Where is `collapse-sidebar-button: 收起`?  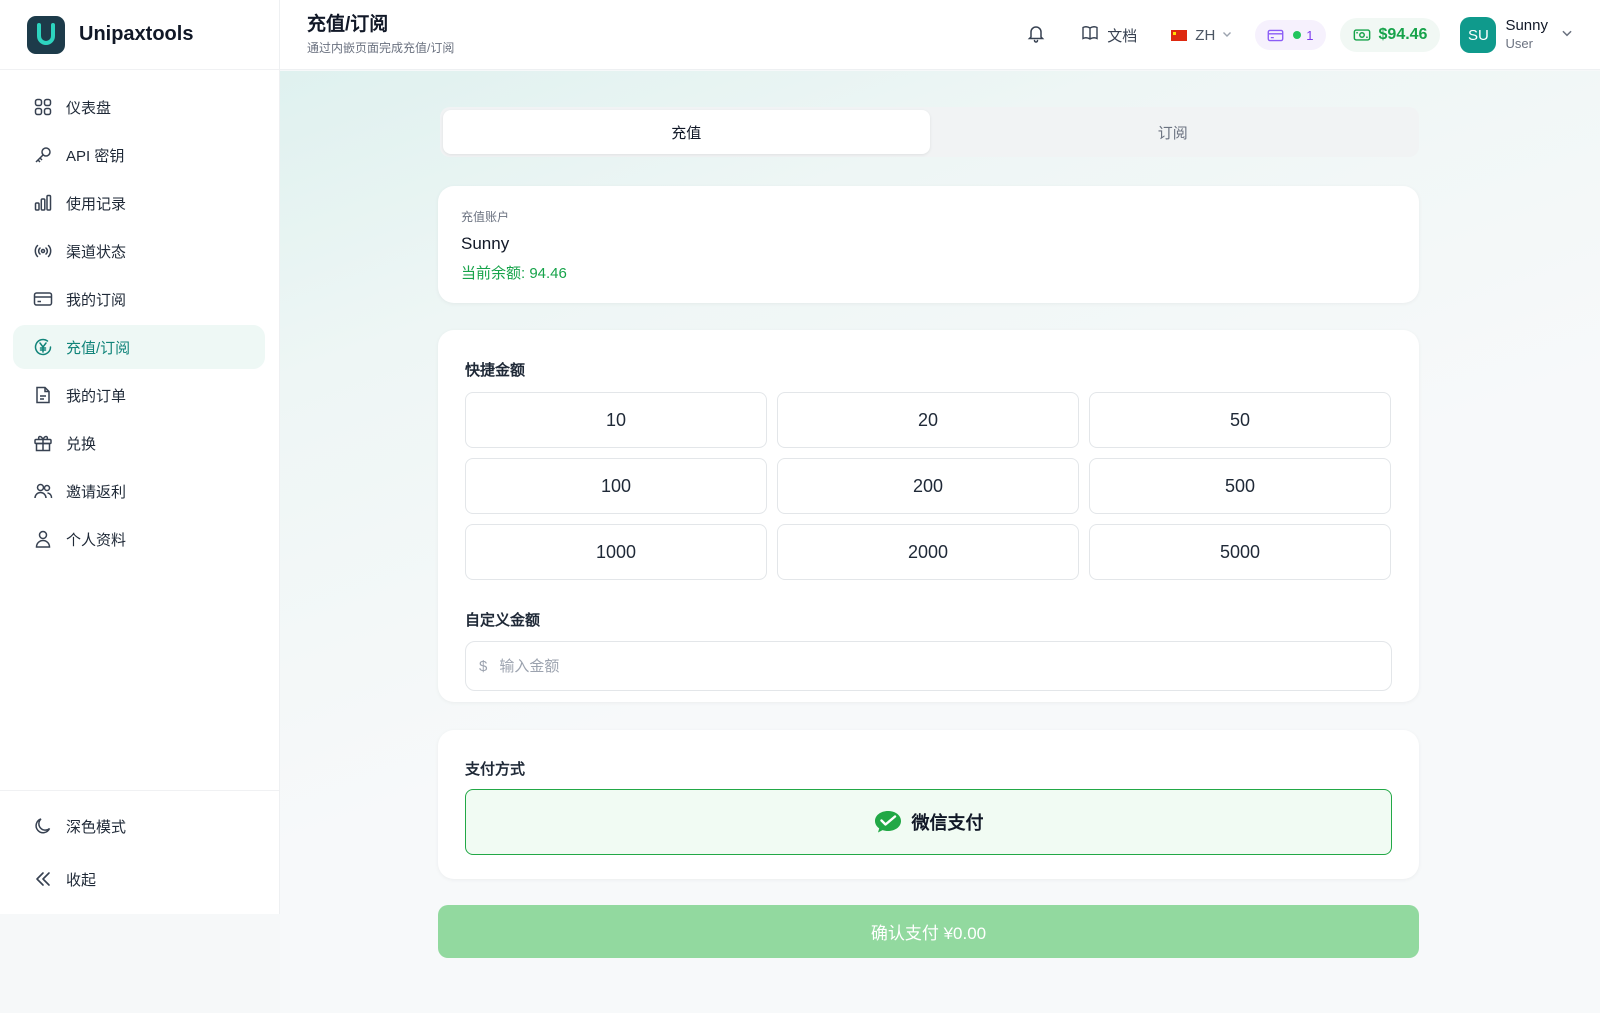 collapse-sidebar-button: 收起 is located at coordinates (139, 879).